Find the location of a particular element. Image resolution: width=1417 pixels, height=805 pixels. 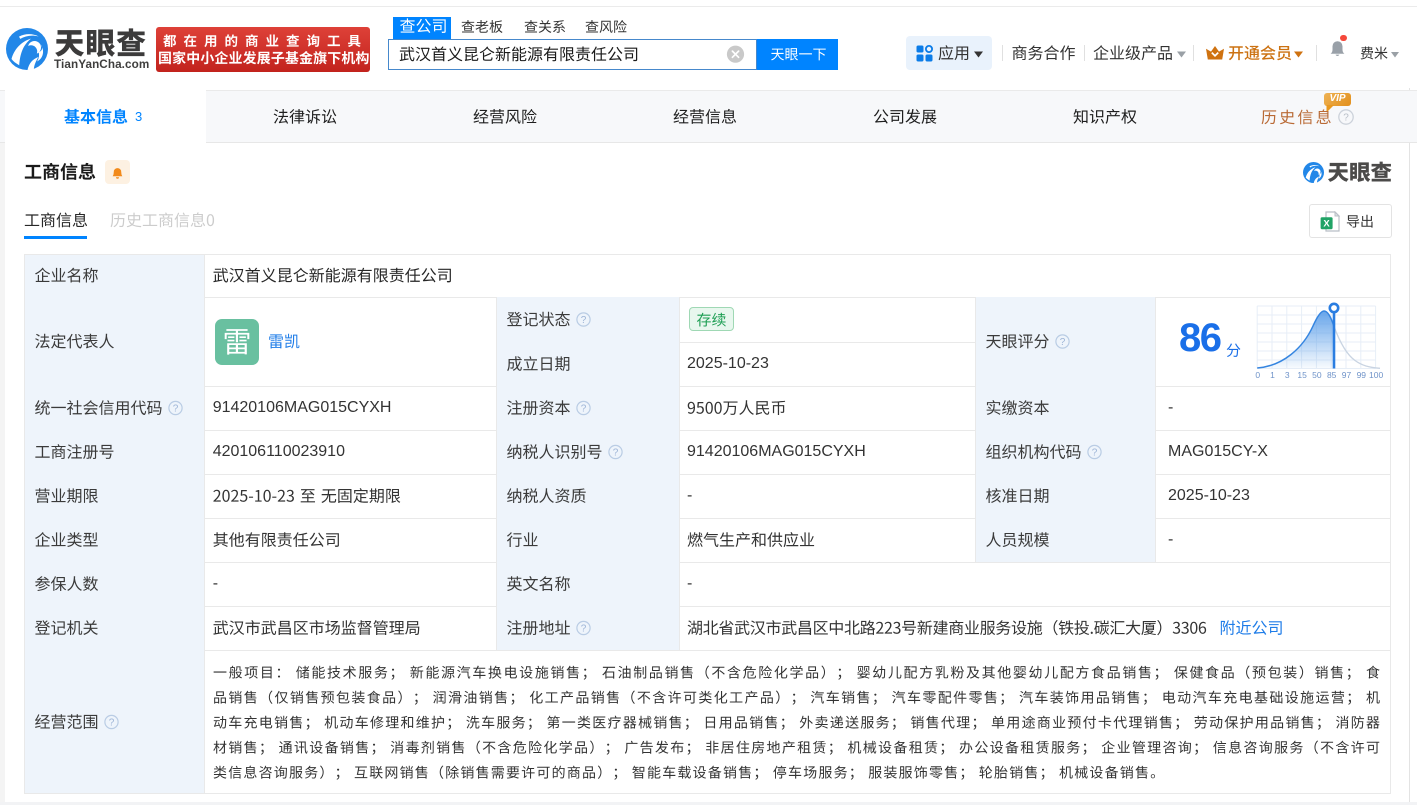

svg-text: X is located at coordinates (1326, 224).